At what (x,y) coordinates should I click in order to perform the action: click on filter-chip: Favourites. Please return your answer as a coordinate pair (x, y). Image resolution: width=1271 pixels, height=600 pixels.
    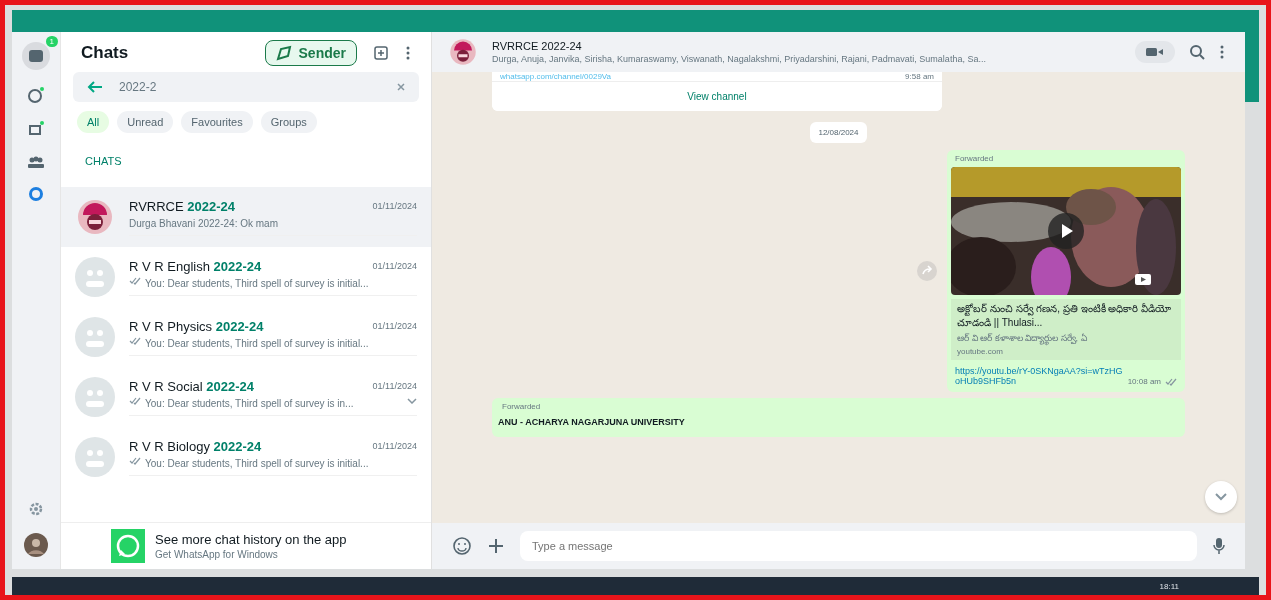
    Looking at the image, I should click on (217, 122).